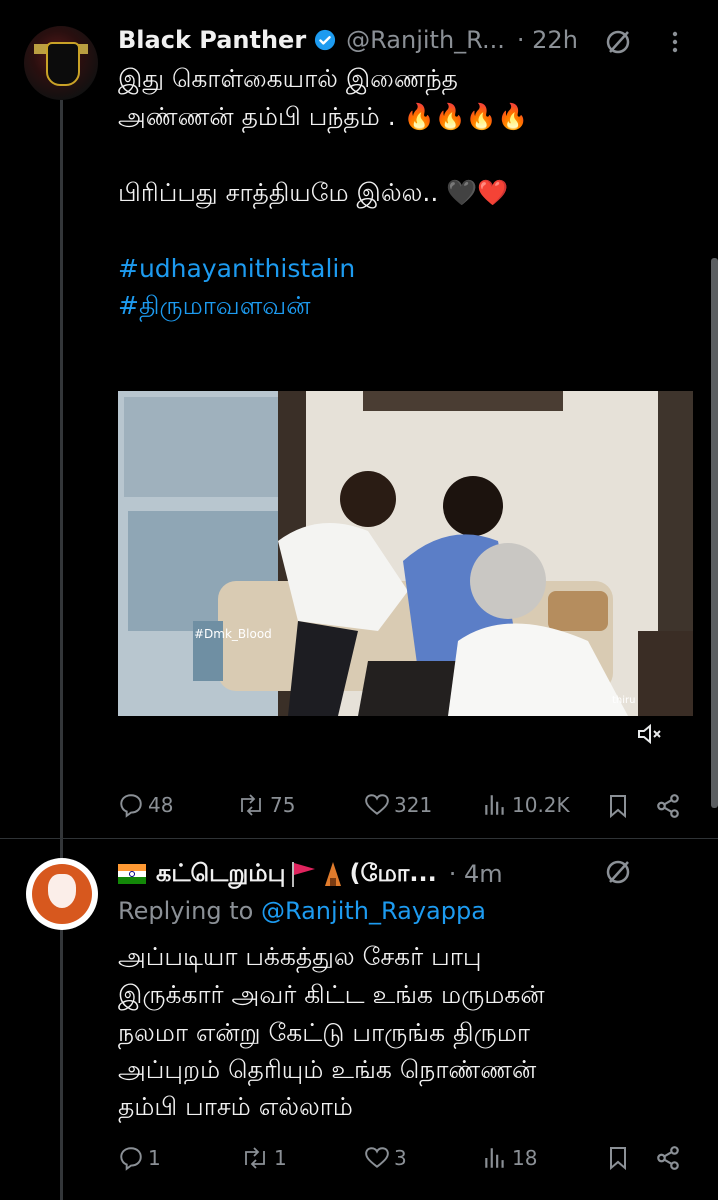  Describe the element at coordinates (300, 956) in the screenshot. I see `tweet2-text-line-1: அப்படியா பக்கத்துல சேகர் பாபு` at that location.